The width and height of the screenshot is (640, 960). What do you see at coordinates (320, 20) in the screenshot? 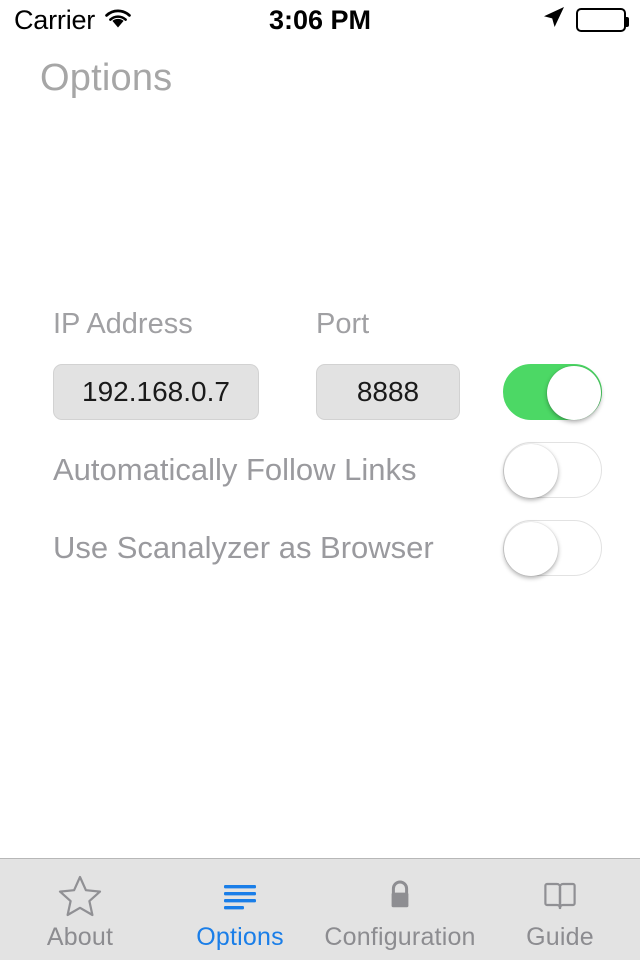
I see `status-bar: Carrier 3:06 PM` at bounding box center [320, 20].